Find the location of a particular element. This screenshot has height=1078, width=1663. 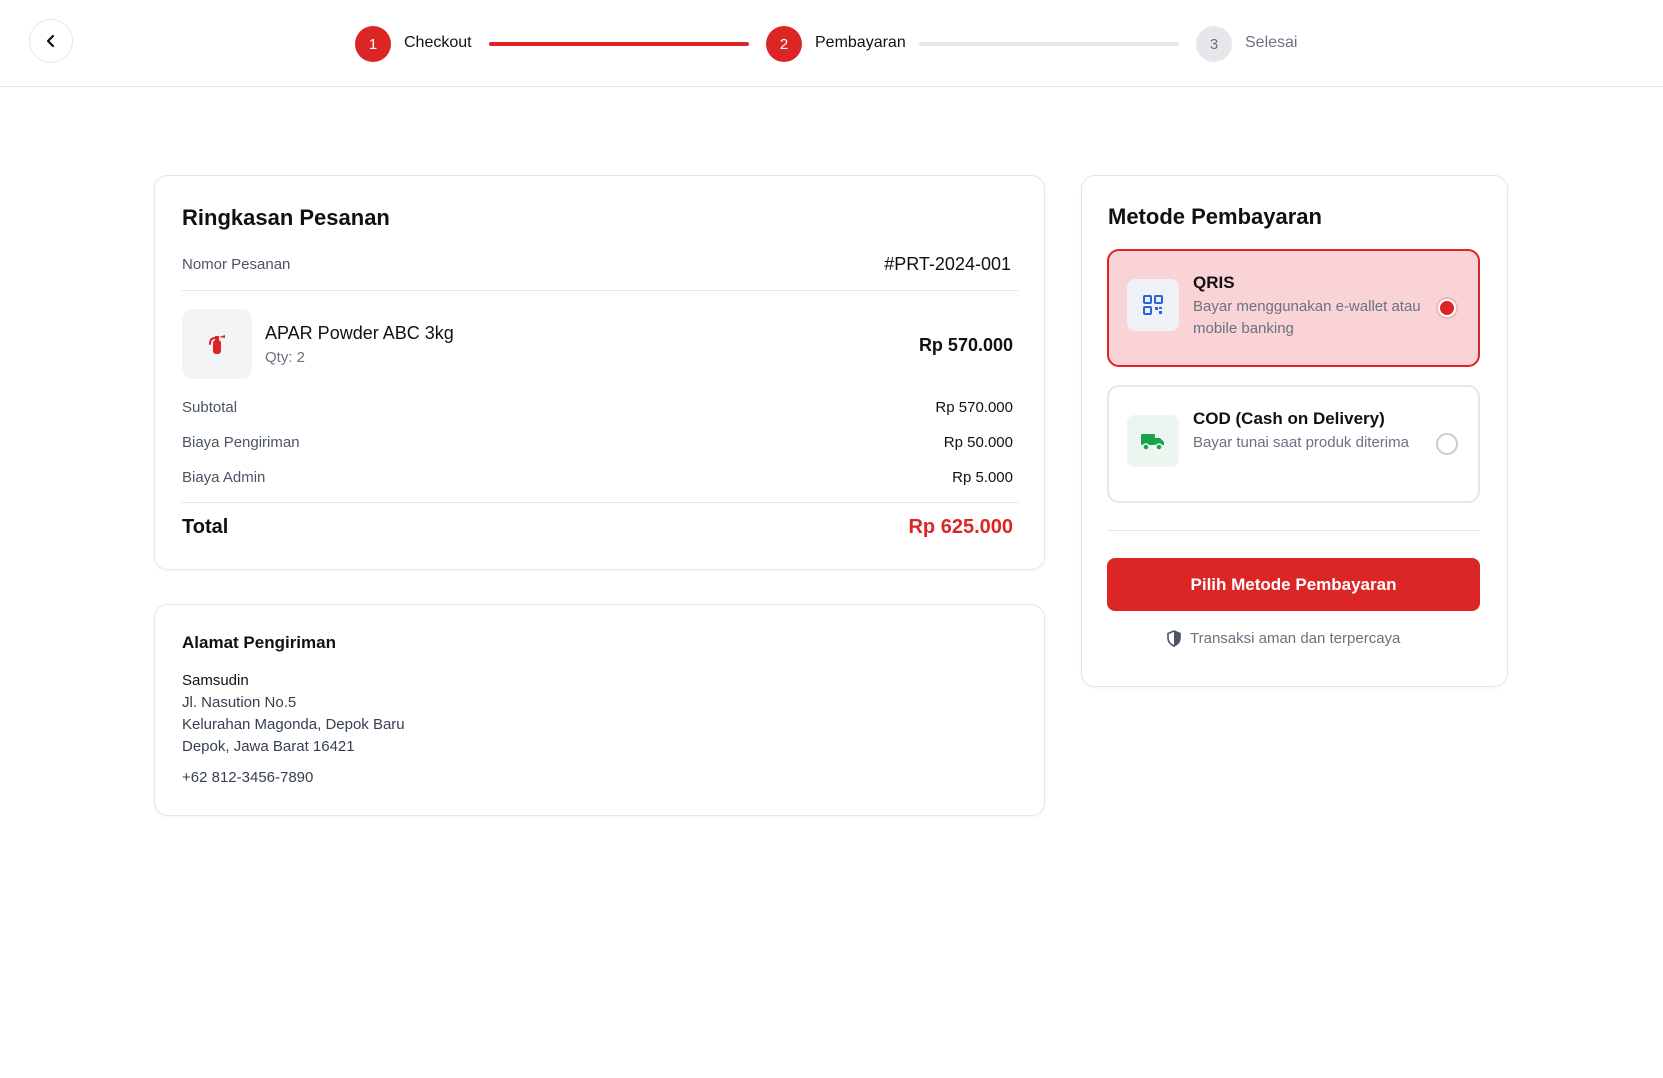

shield-icon is located at coordinates (1174, 638).